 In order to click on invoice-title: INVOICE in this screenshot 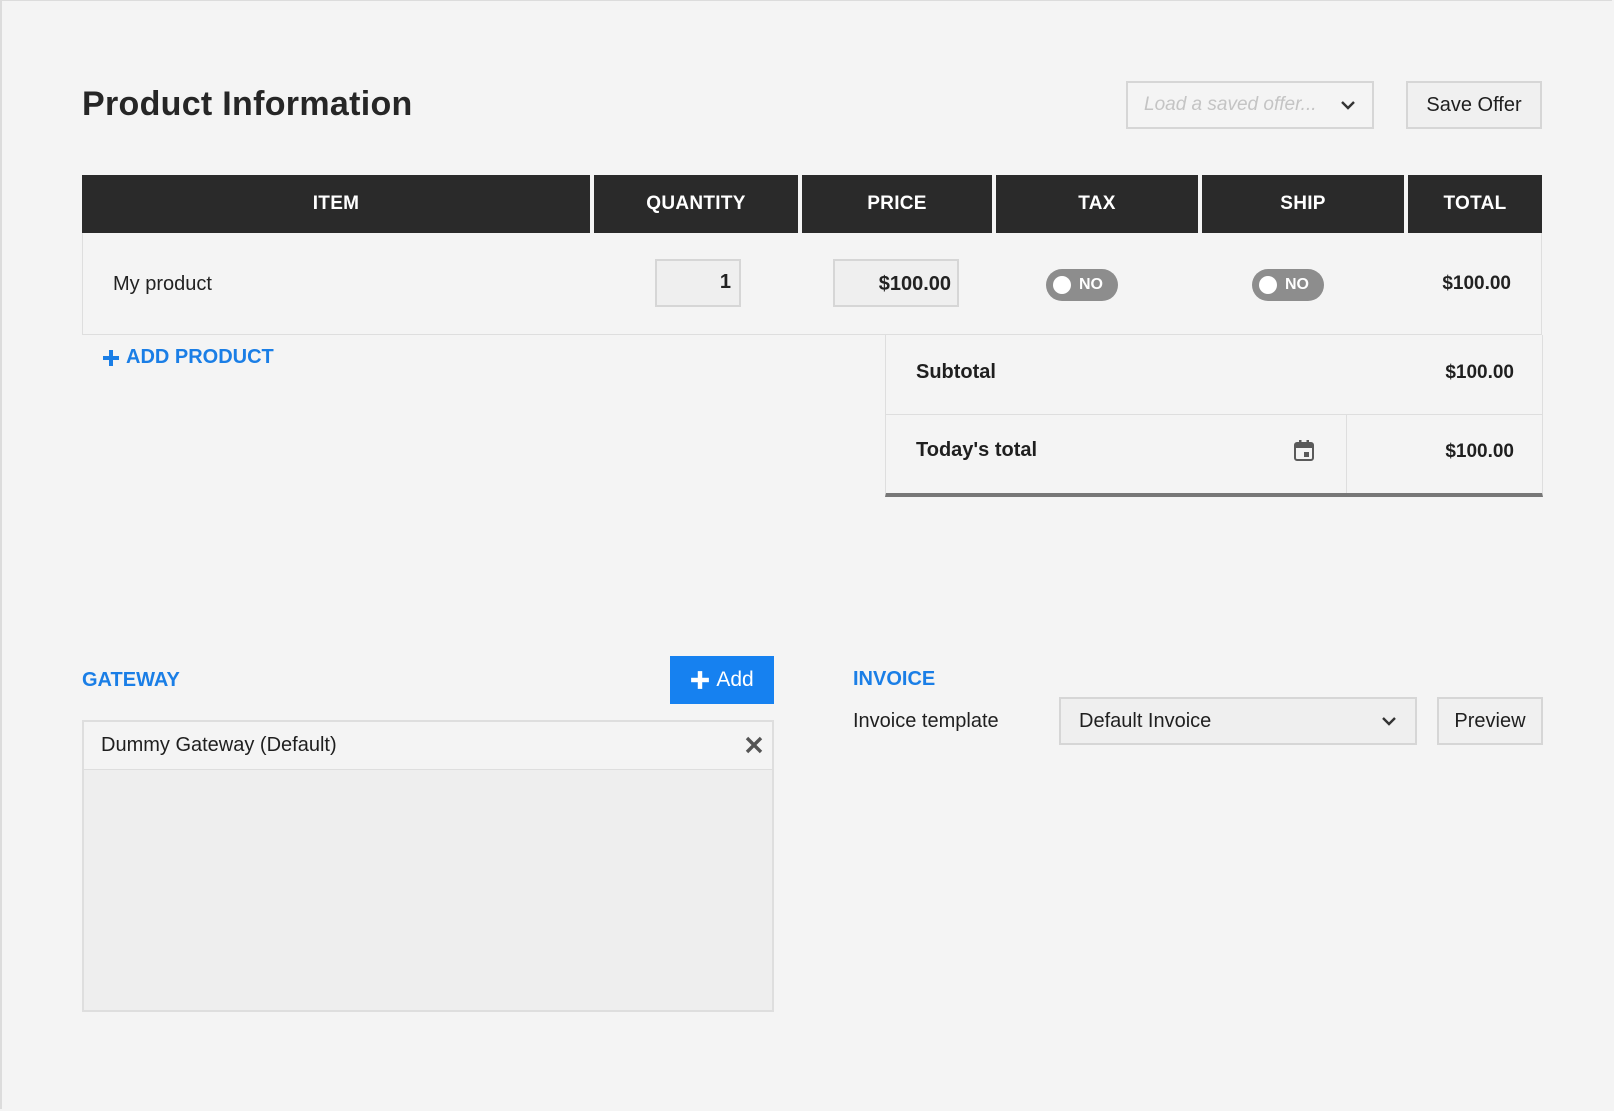, I will do `click(894, 679)`.